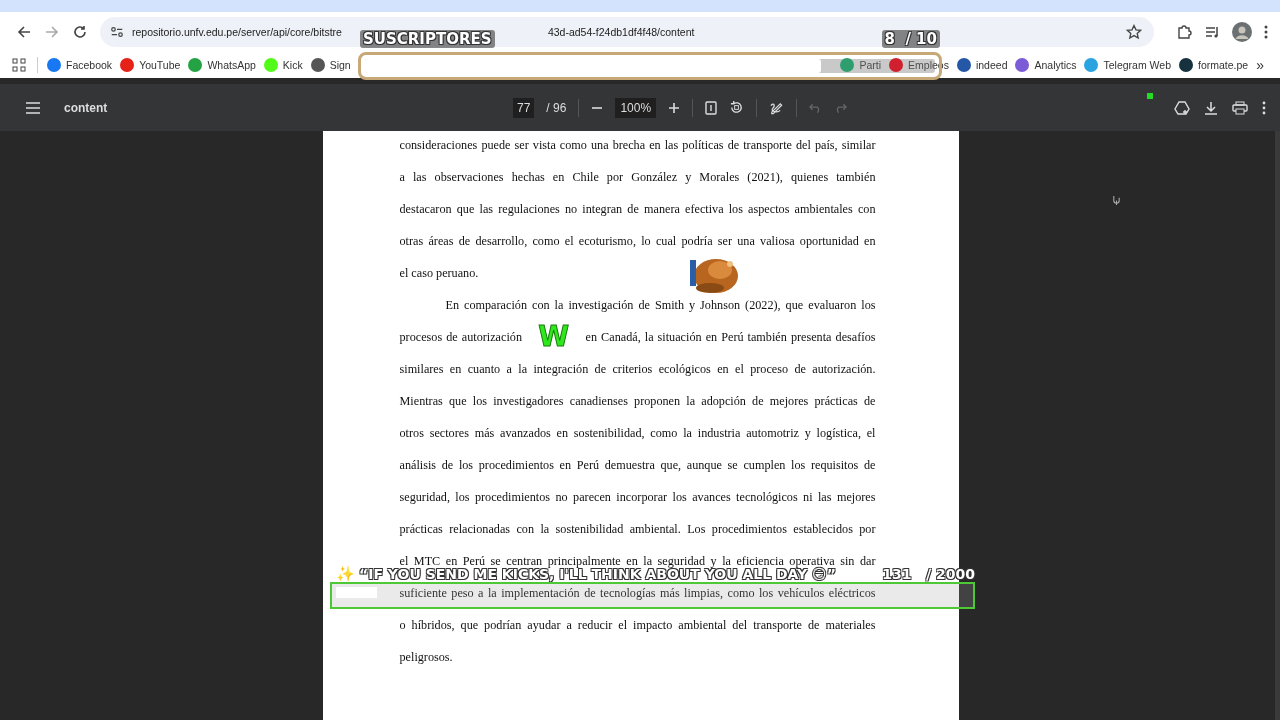  I want to click on sticker-label: W, so click(554, 337).